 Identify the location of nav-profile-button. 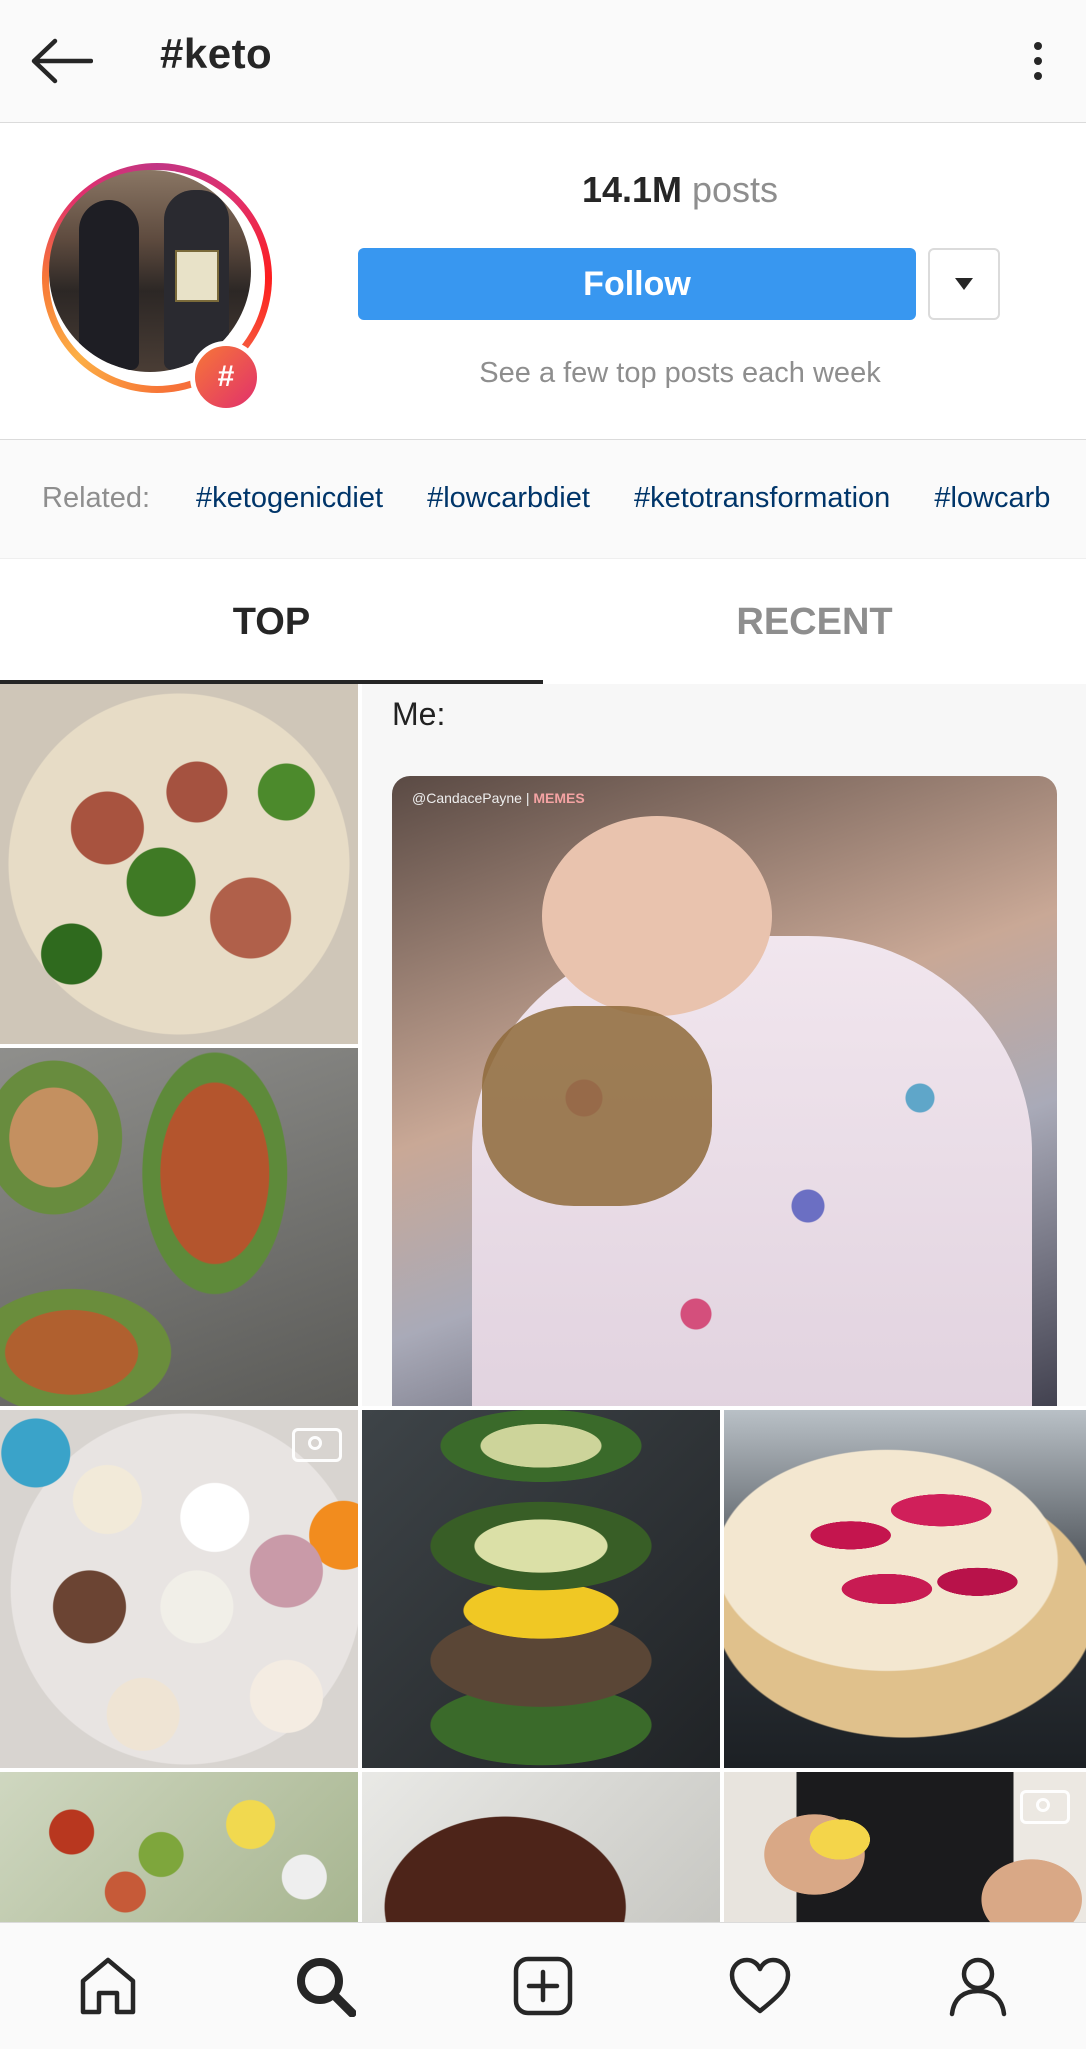
(978, 1986).